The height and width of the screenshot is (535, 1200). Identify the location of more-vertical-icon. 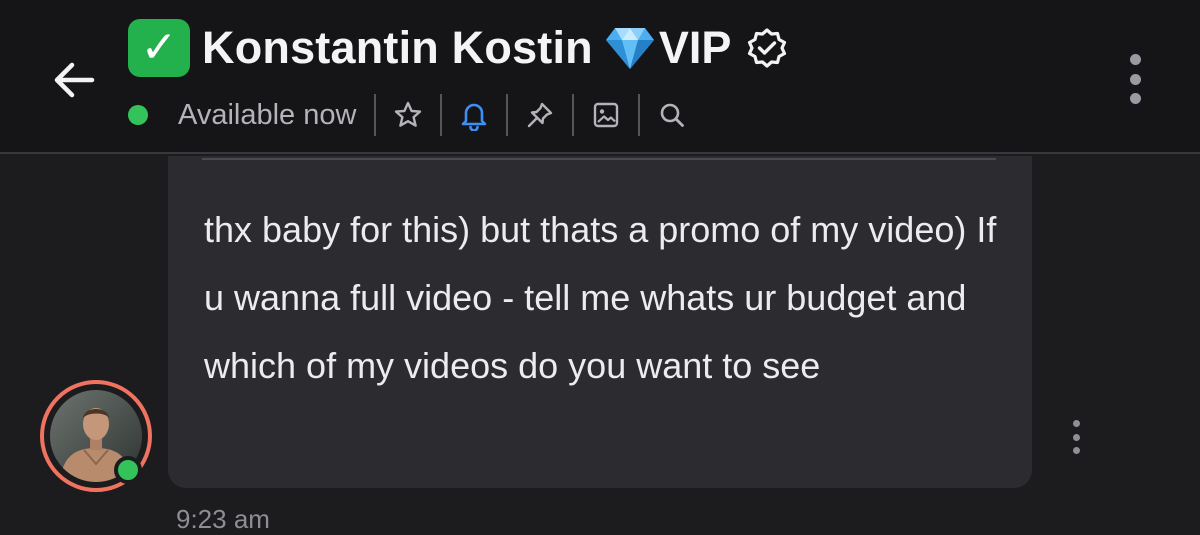
(1135, 79).